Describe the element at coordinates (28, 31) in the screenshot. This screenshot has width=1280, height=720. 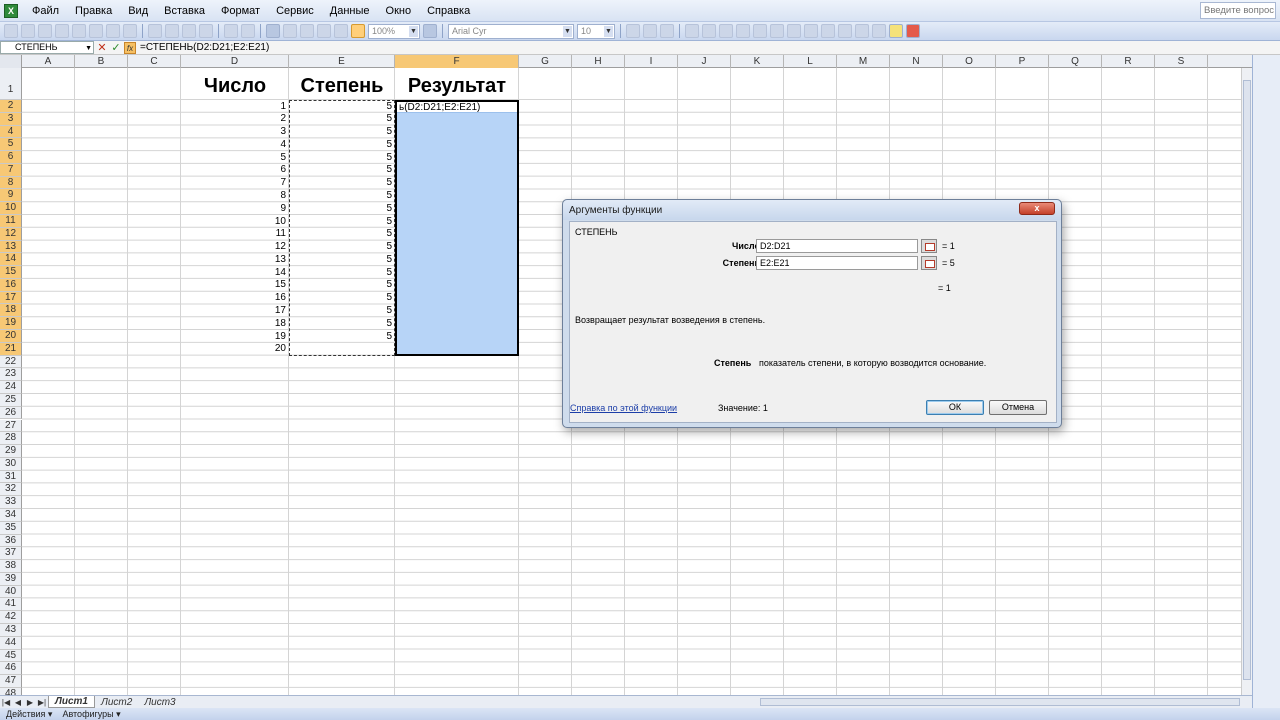
I see `open-icon` at that location.